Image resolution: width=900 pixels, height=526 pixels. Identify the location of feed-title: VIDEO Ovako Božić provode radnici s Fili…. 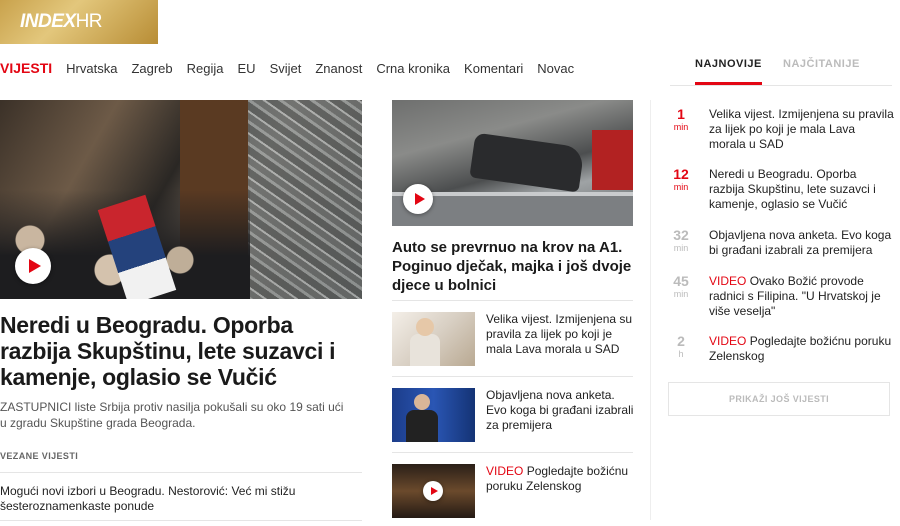
(795, 296).